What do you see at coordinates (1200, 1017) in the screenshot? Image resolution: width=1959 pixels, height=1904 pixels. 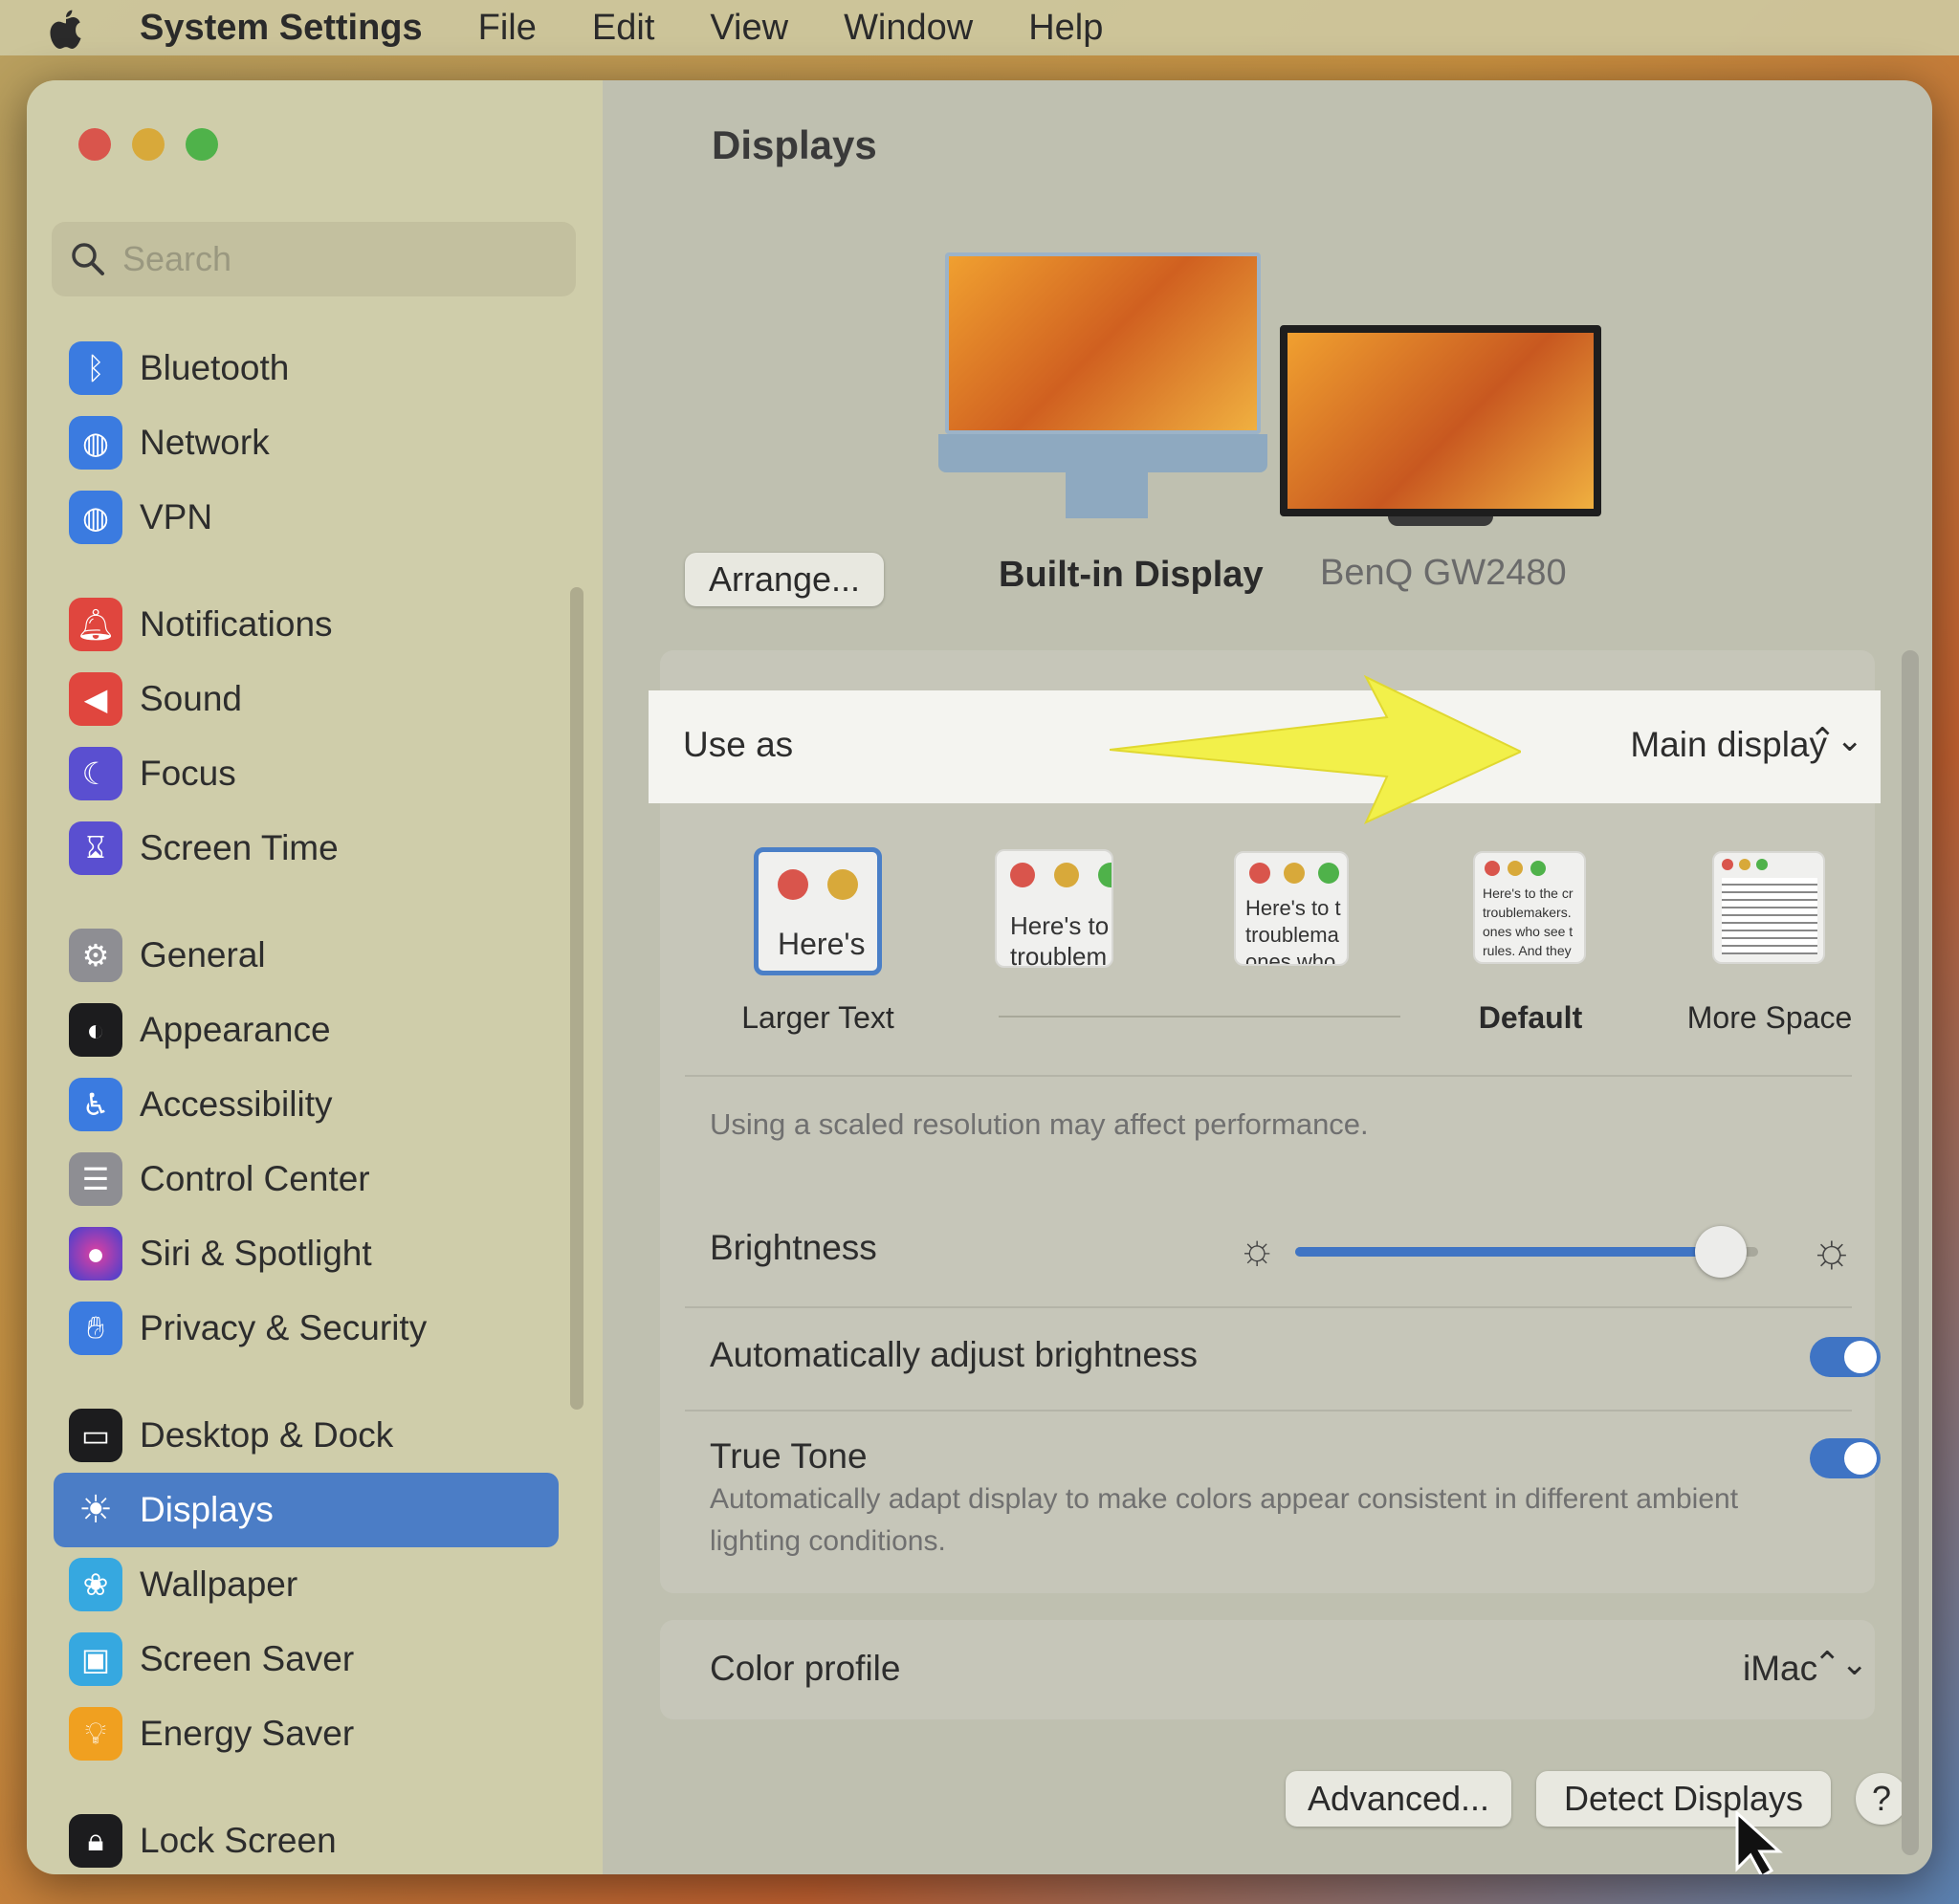 I see `resolution-separator` at bounding box center [1200, 1017].